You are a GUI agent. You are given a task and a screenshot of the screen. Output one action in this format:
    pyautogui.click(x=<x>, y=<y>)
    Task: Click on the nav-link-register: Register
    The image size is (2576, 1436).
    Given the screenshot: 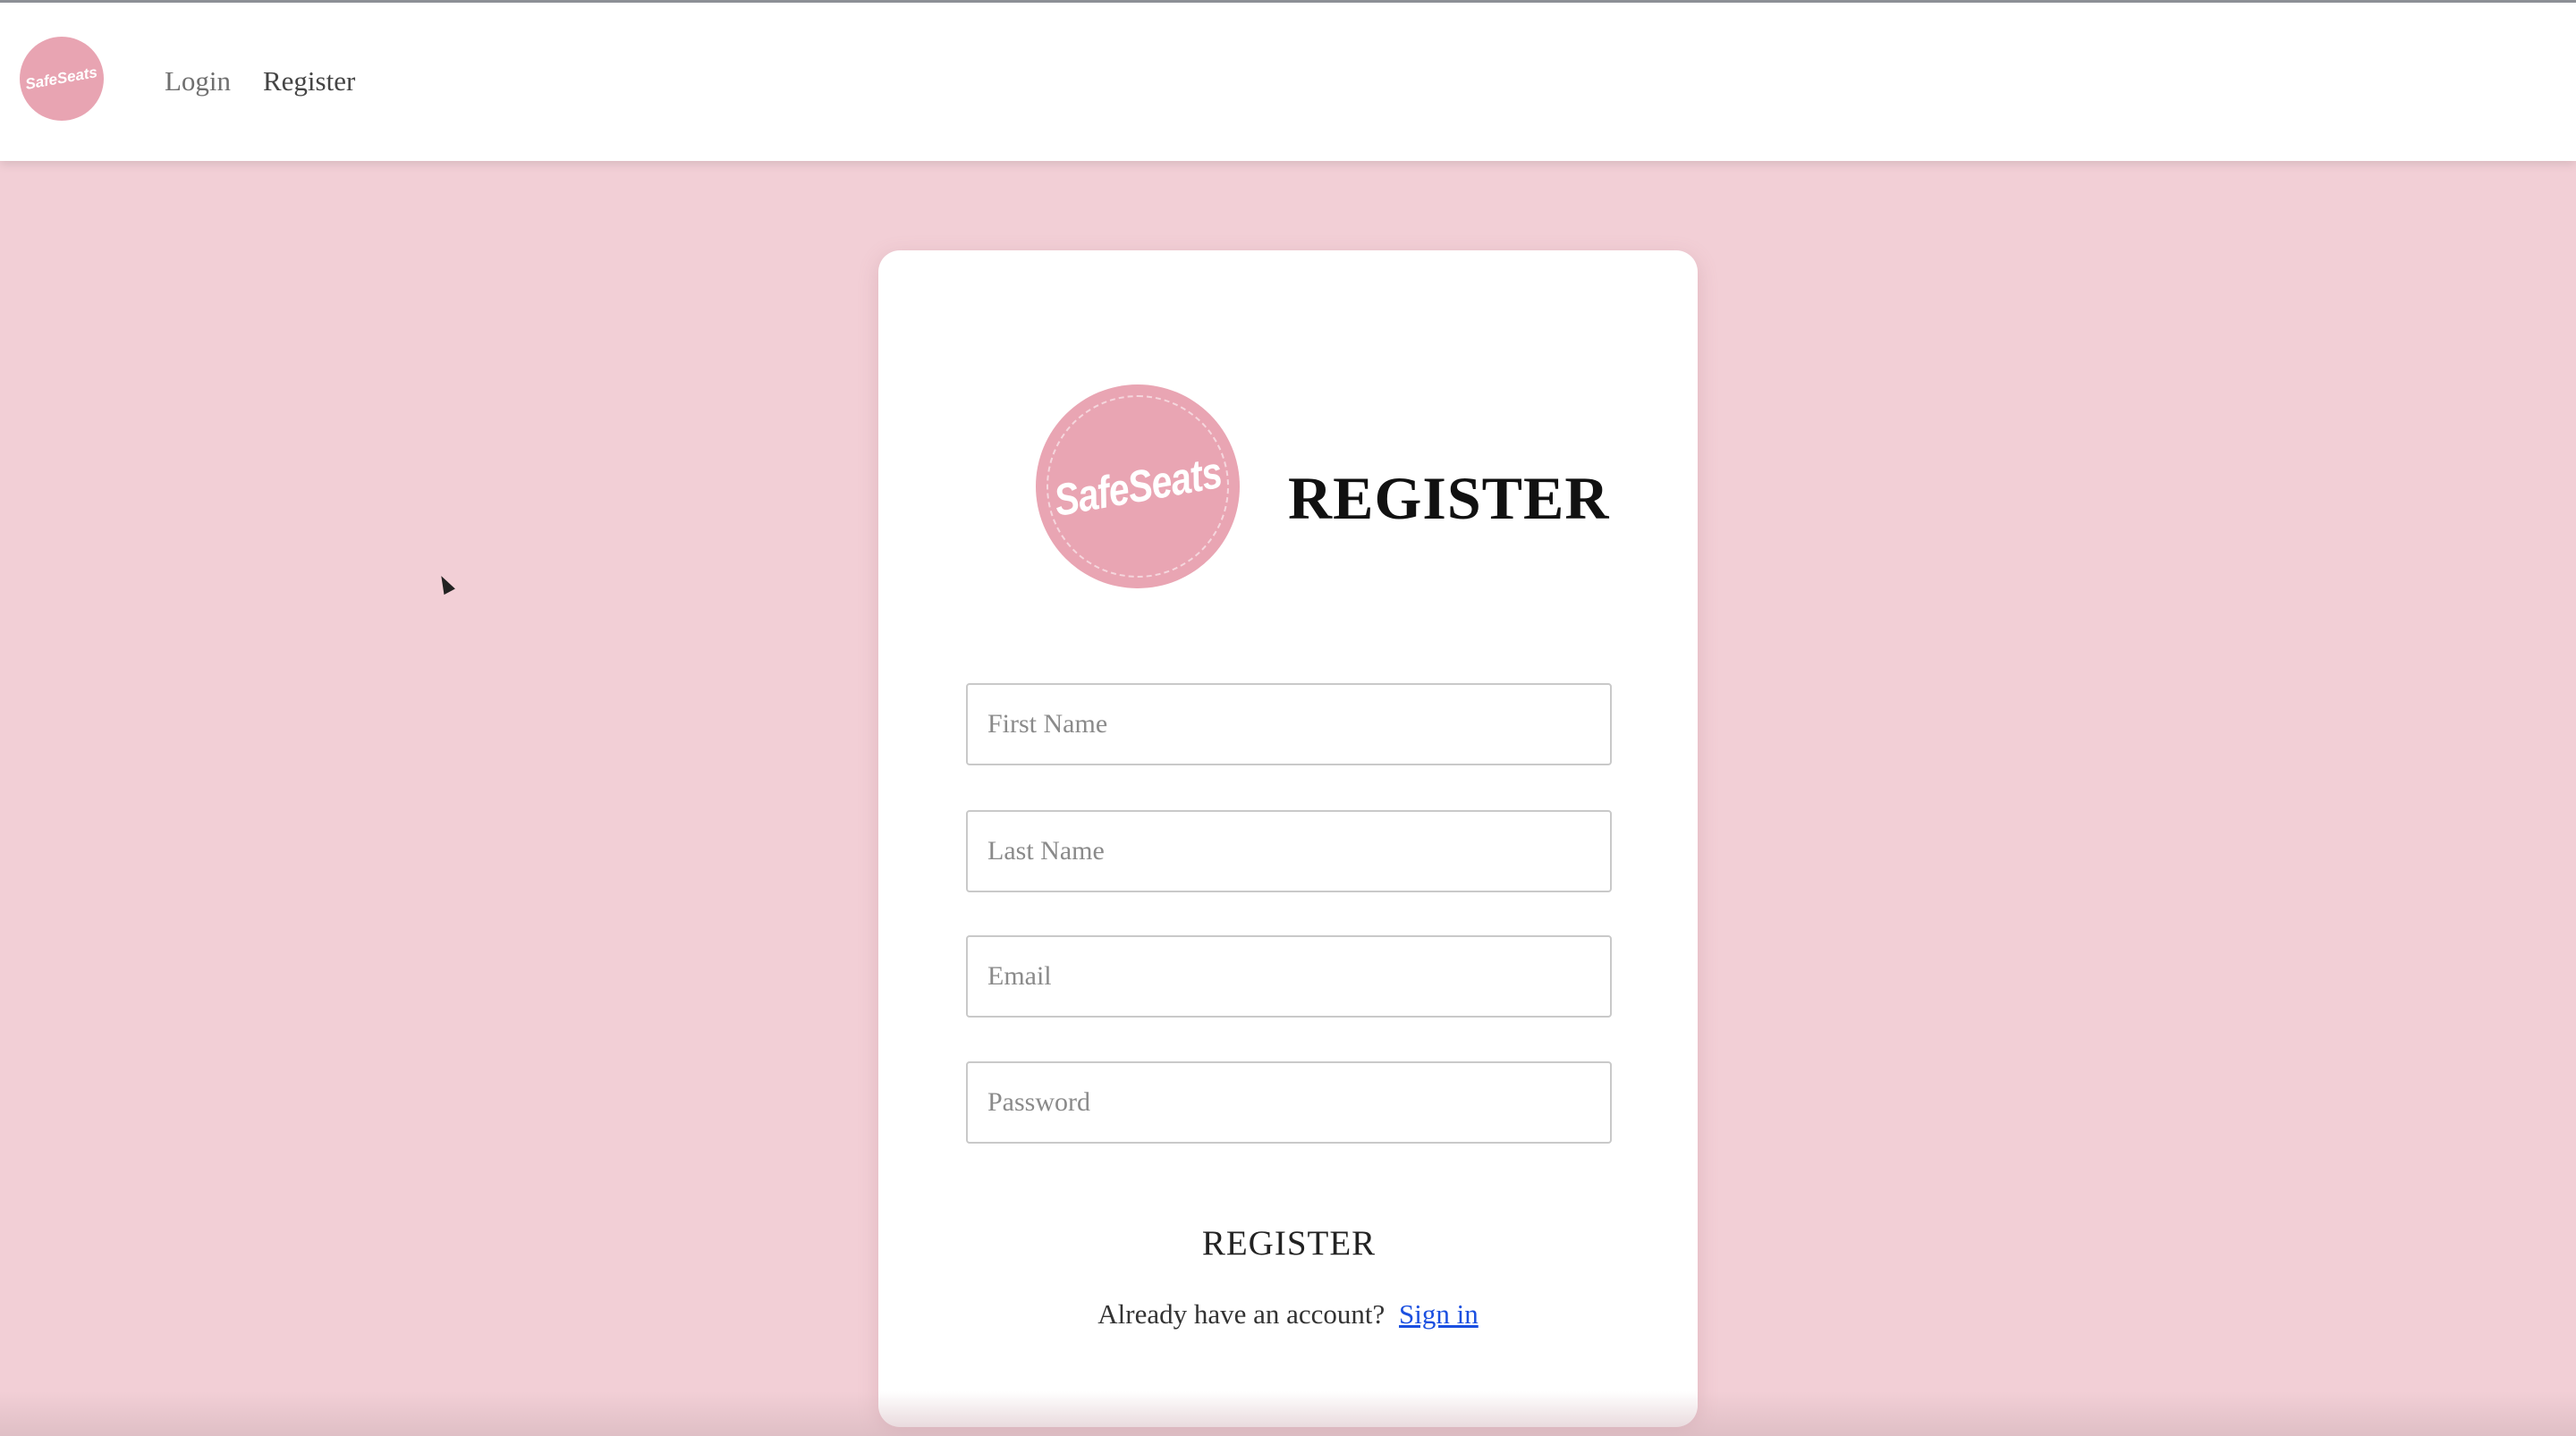 What is the action you would take?
    pyautogui.click(x=309, y=81)
    